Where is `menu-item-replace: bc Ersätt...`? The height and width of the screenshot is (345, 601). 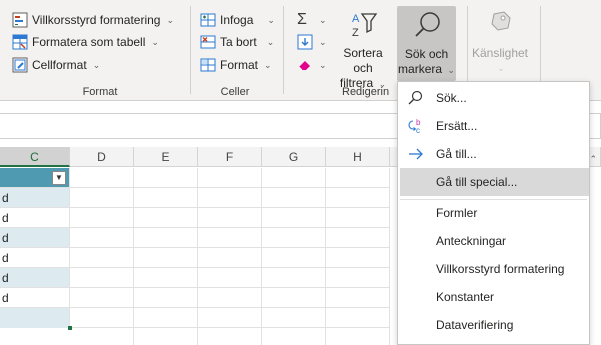
menu-item-replace: bc Ersätt... is located at coordinates (493, 126).